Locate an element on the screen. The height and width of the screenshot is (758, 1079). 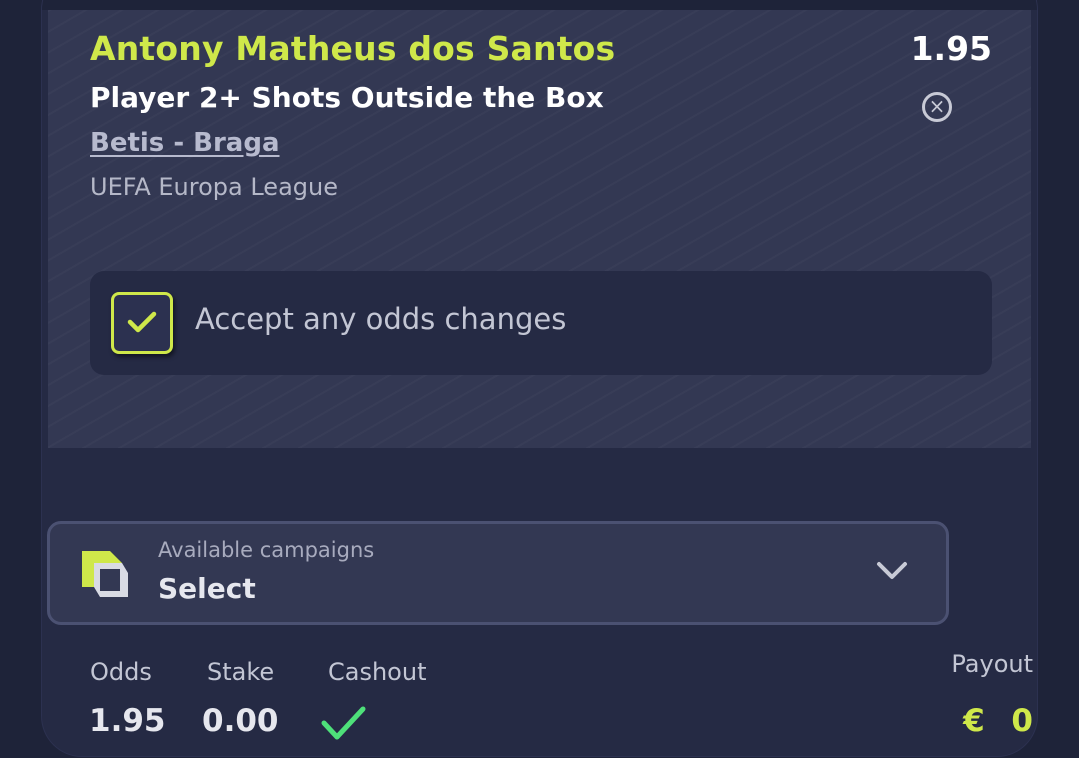
payout-label: Payout is located at coordinates (992, 664).